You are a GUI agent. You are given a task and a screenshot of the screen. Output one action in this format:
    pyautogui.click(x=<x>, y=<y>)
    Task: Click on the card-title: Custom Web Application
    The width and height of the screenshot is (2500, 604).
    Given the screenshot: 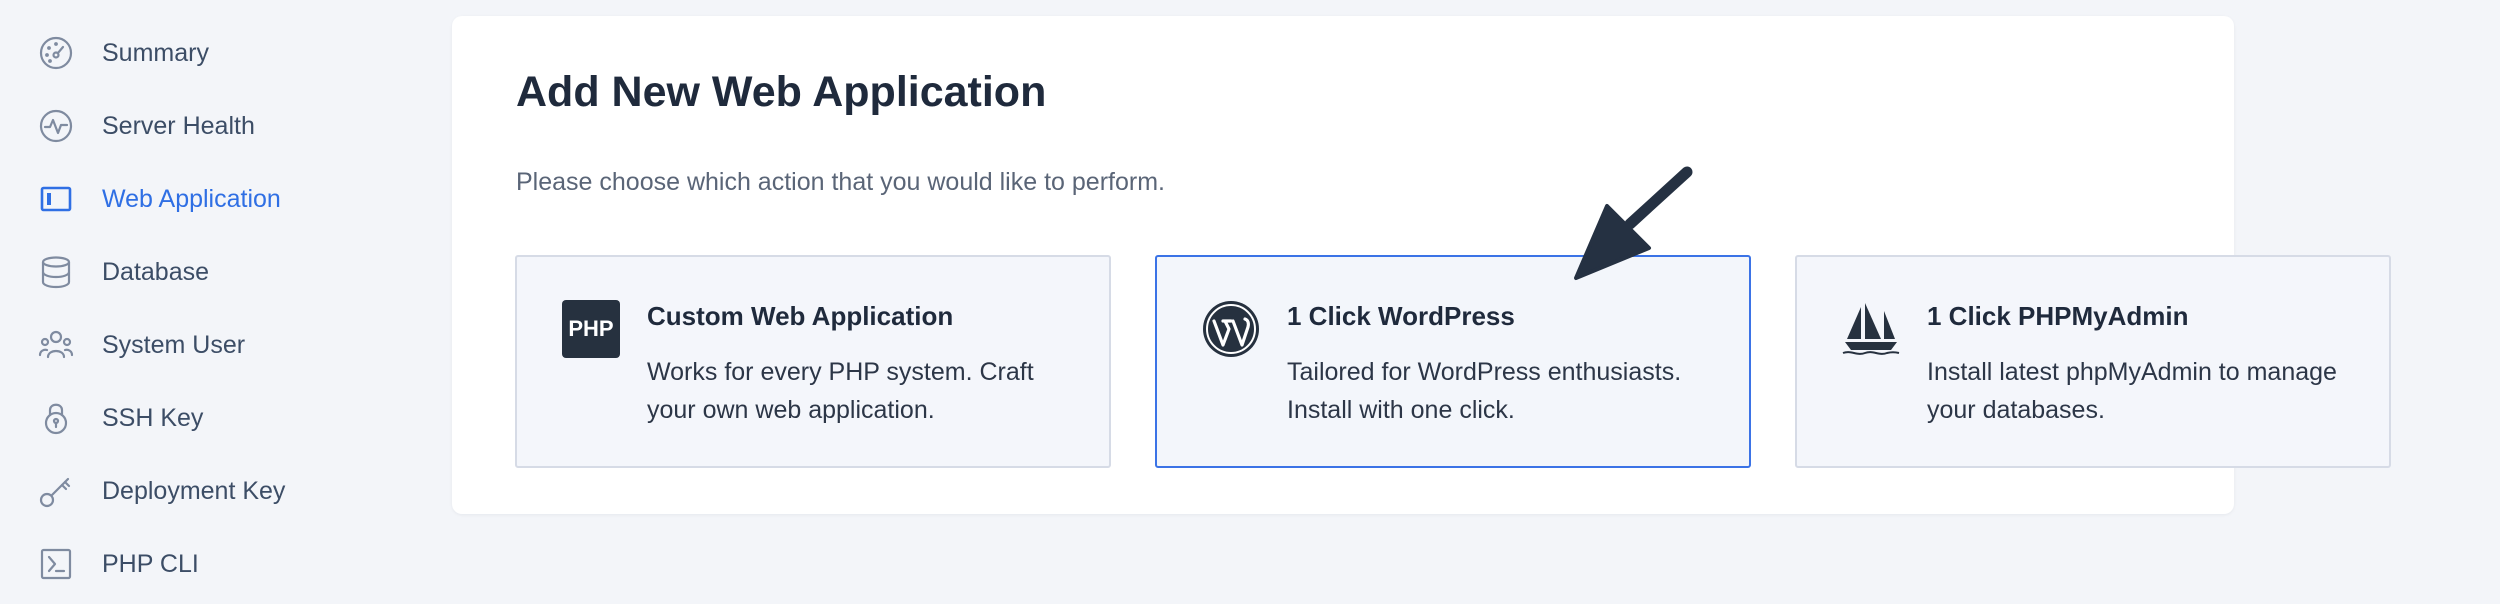 What is the action you would take?
    pyautogui.click(x=800, y=316)
    